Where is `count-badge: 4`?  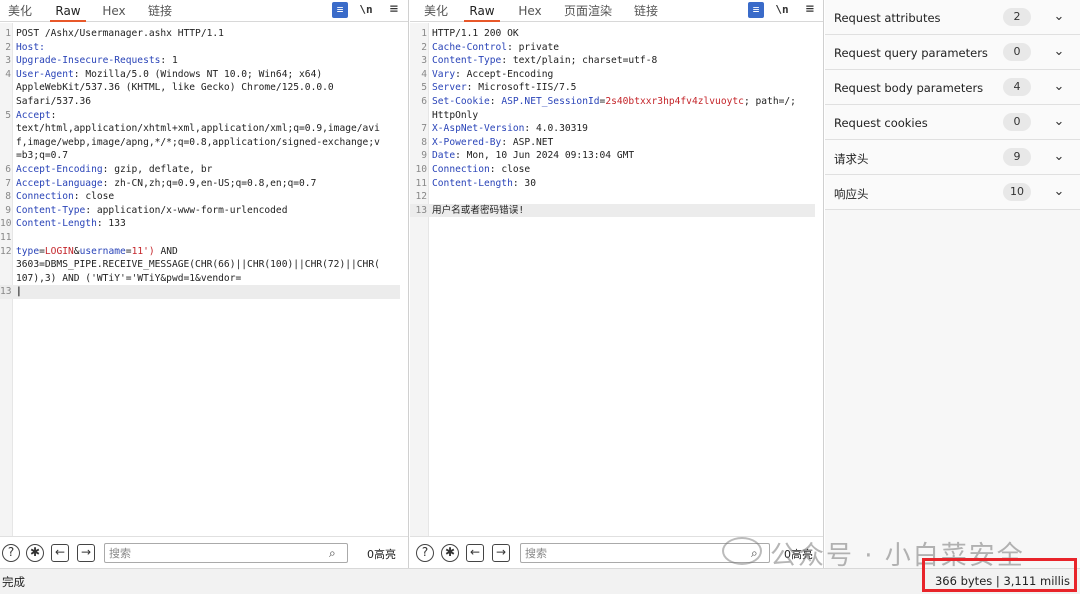 count-badge: 4 is located at coordinates (1017, 87).